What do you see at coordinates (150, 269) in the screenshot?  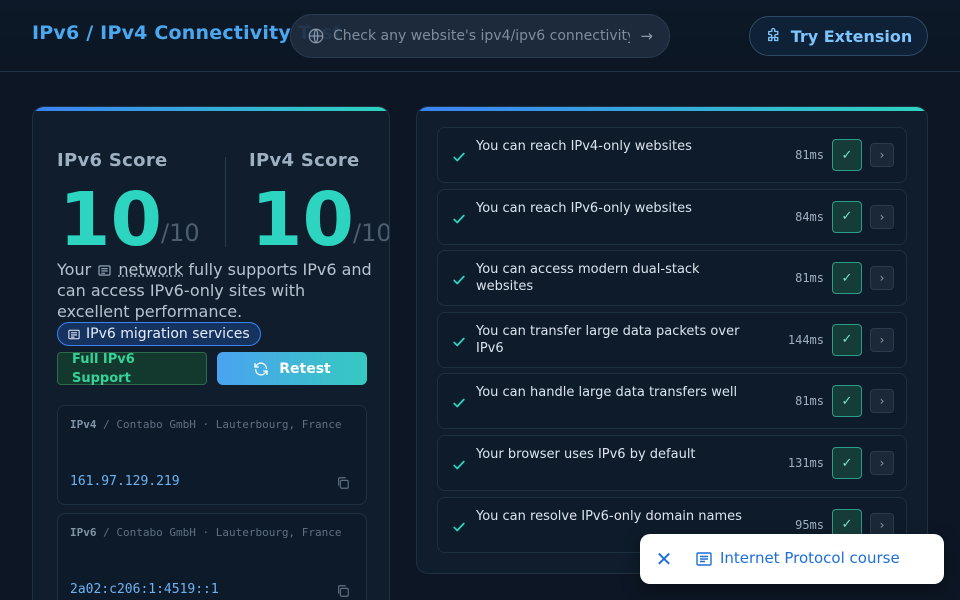 I see `network-term-link: network` at bounding box center [150, 269].